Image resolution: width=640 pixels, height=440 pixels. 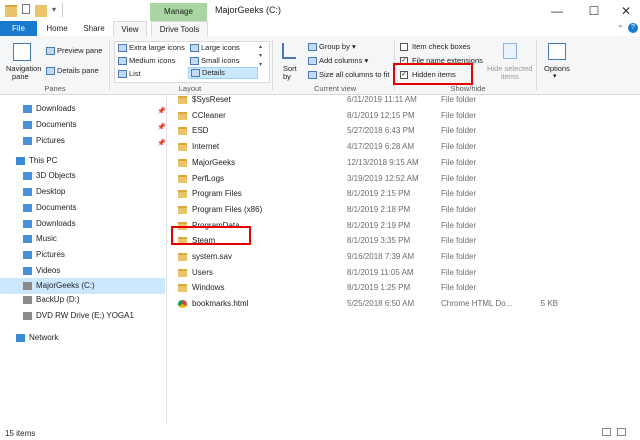 I want to click on sort-by-sub: by, so click(x=287, y=76).